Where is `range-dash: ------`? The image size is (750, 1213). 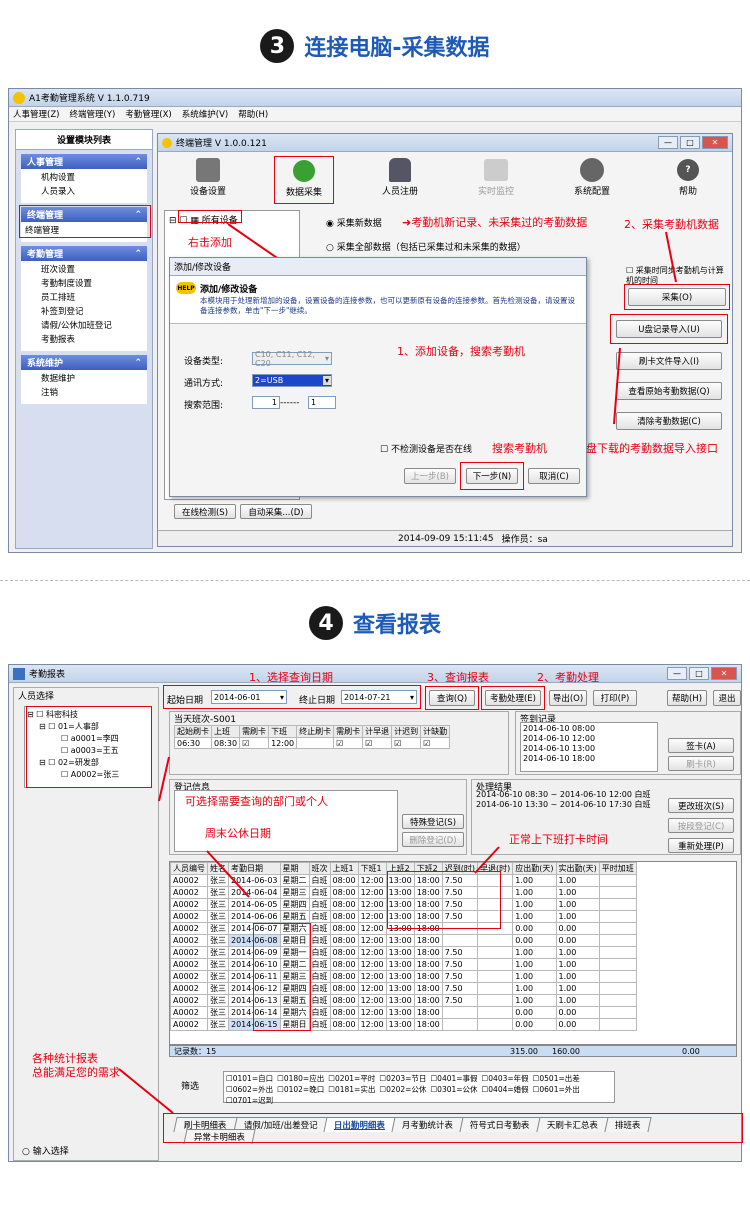 range-dash: ------ is located at coordinates (290, 403).